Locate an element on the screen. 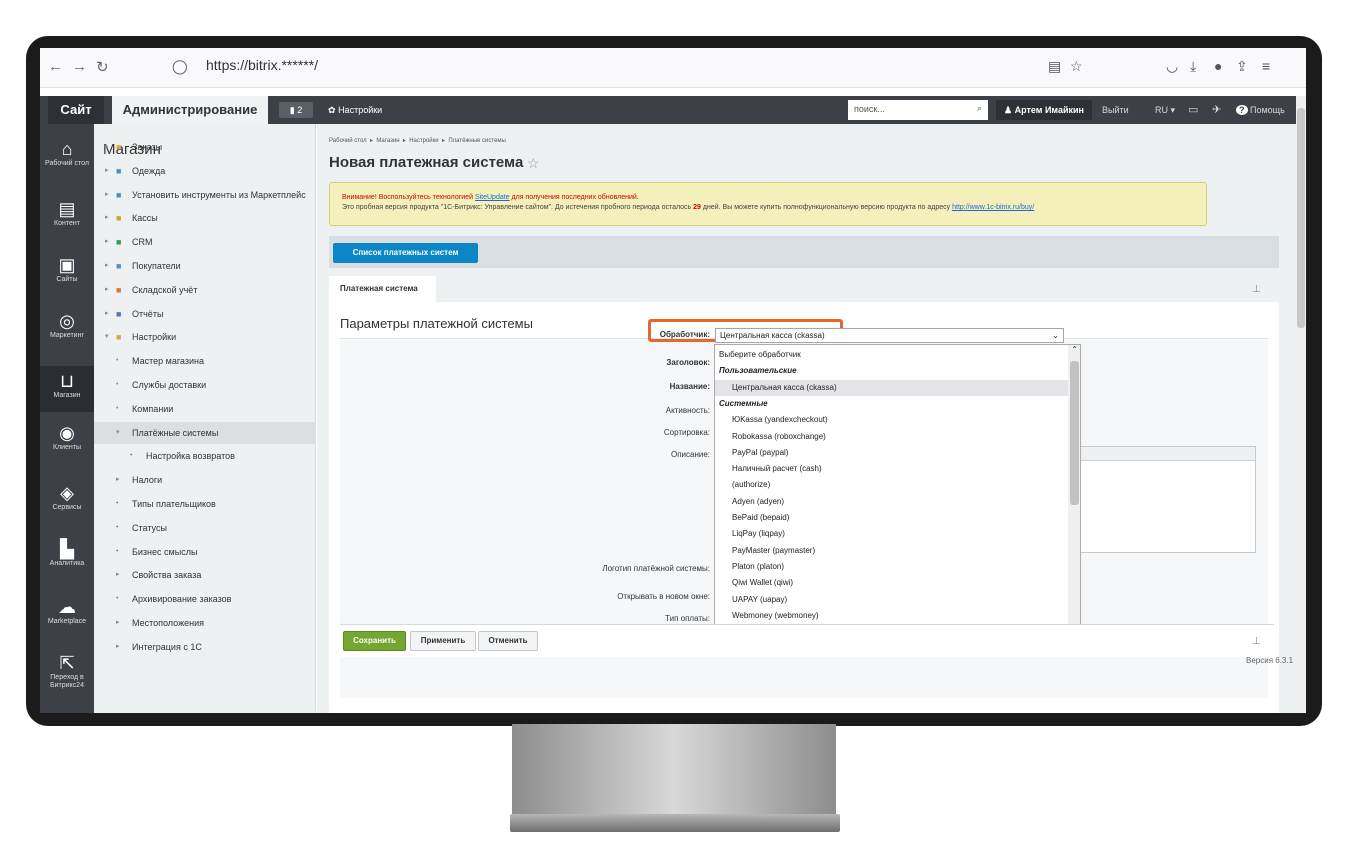  menu-marketing: ◎ Маркетинг is located at coordinates (67, 325).